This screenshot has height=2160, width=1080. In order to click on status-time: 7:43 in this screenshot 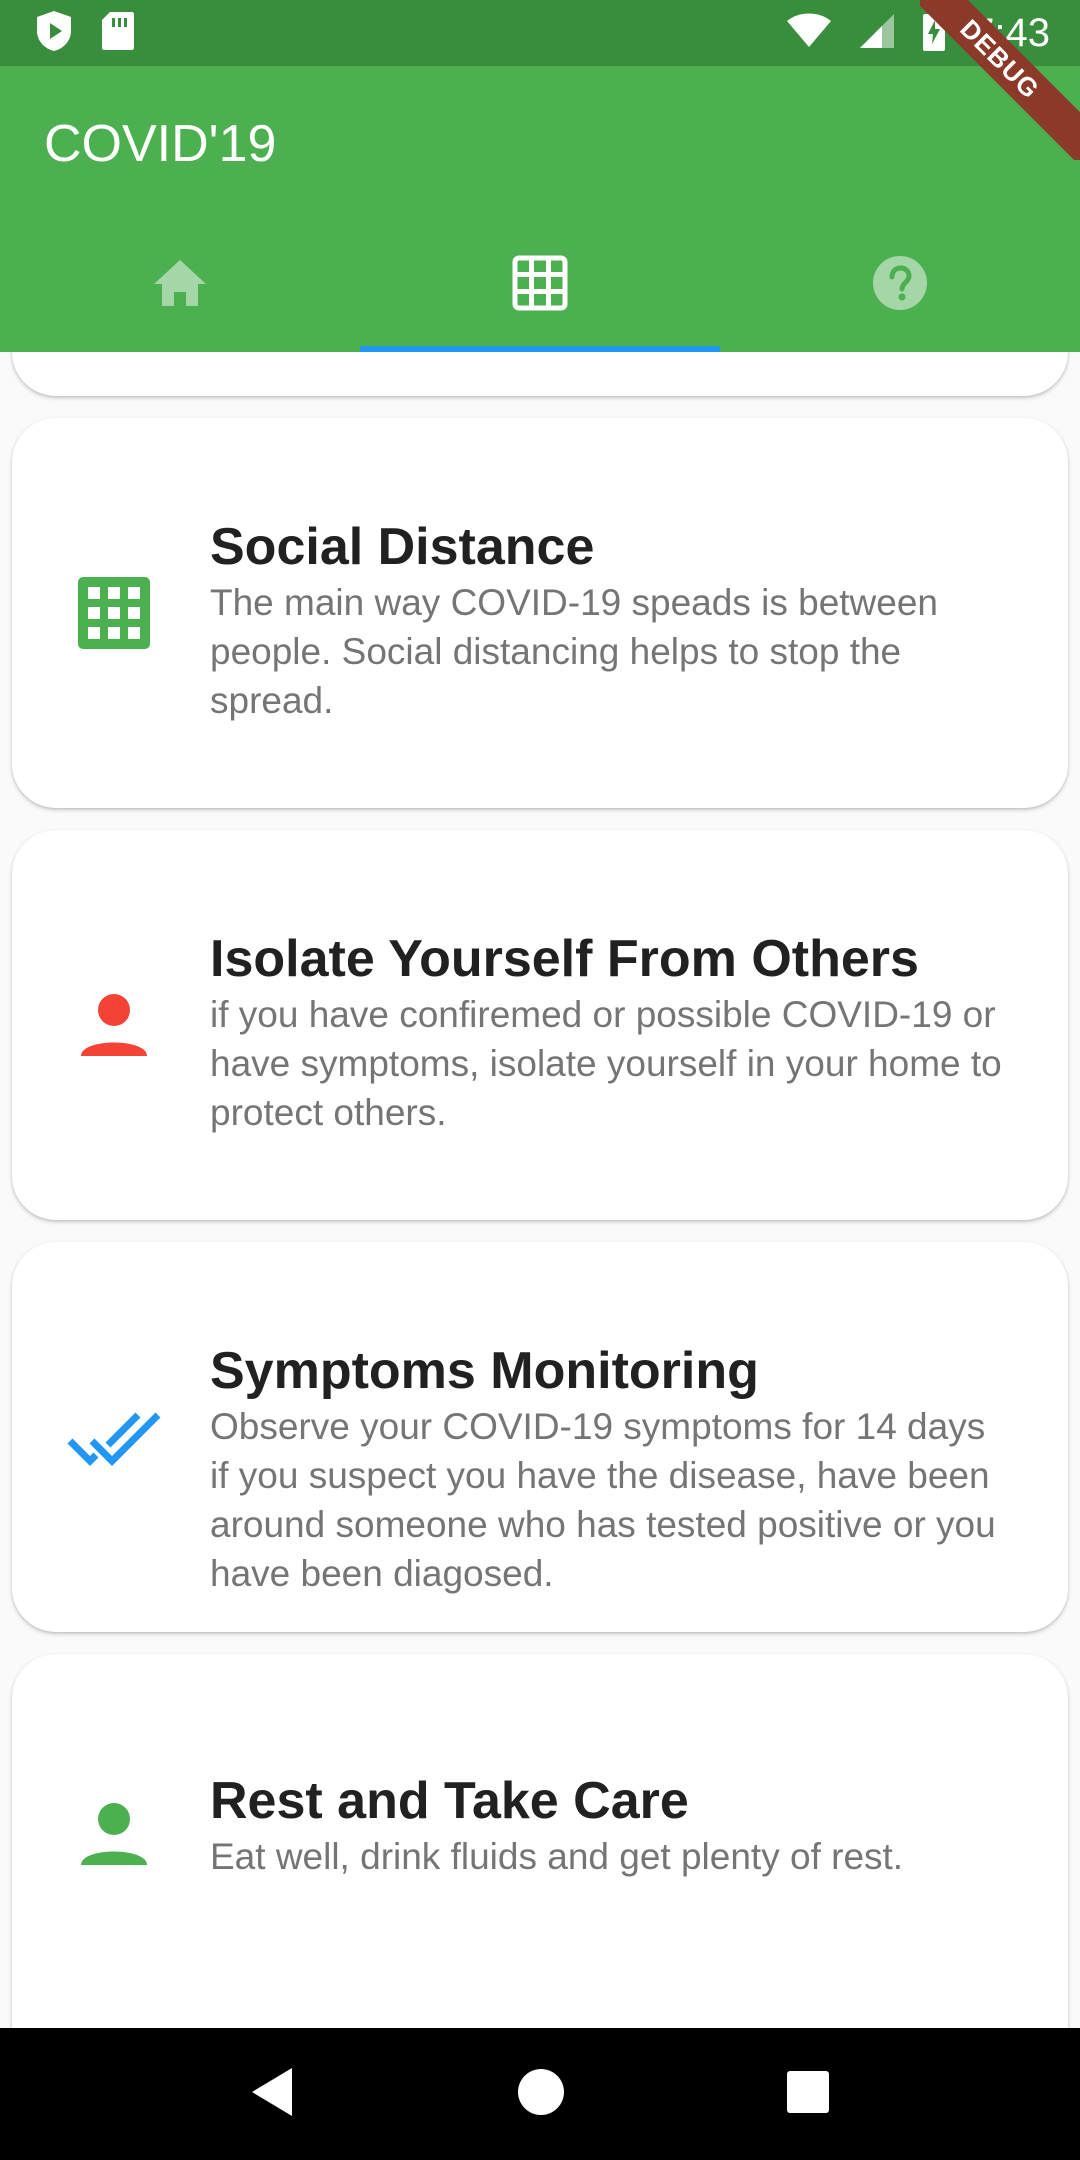, I will do `click(1011, 32)`.